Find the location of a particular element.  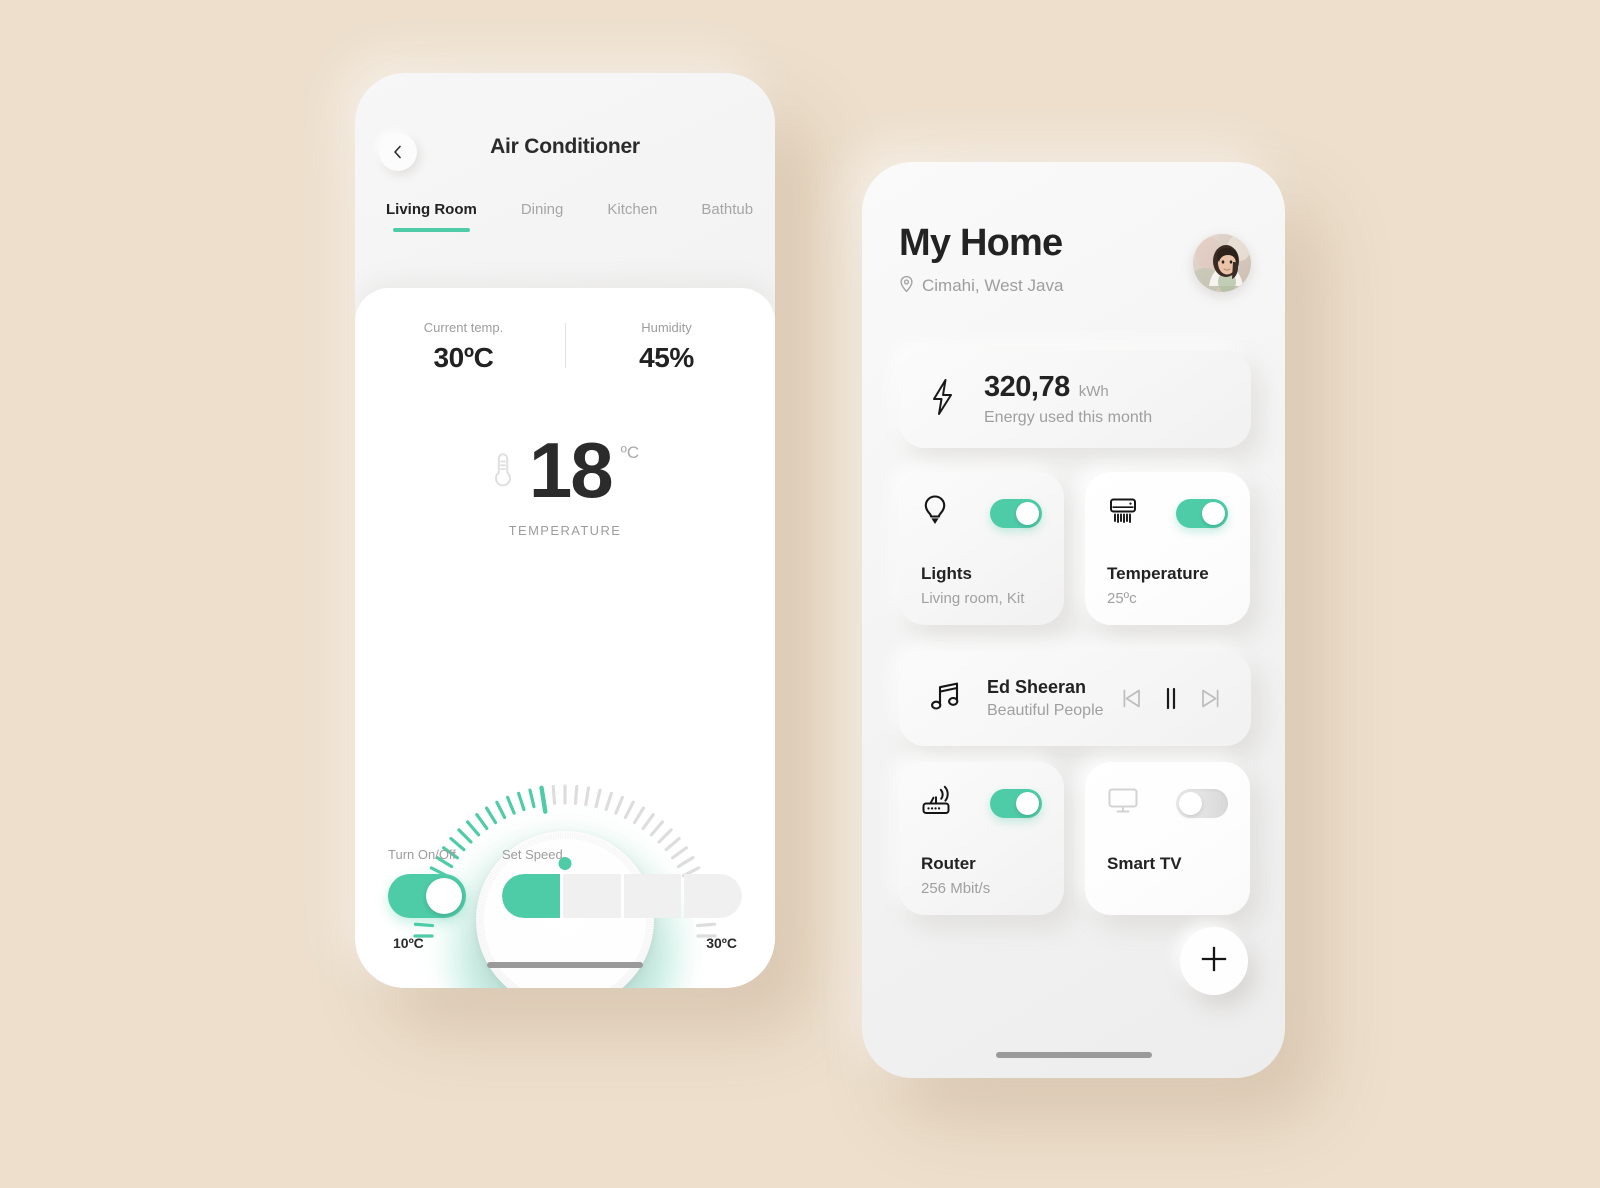

music-track: Beautiful People is located at coordinates (1045, 710).